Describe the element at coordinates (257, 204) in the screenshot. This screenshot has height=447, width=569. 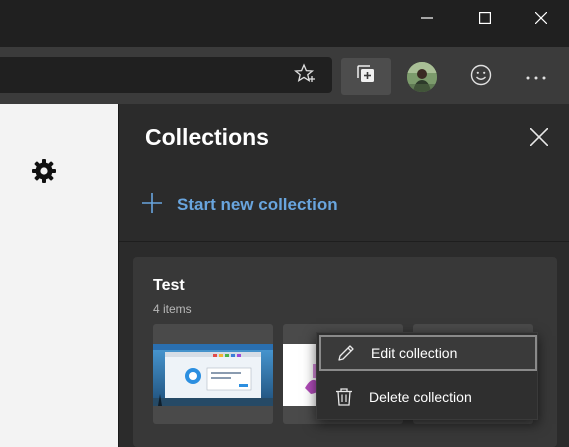
I see `start-new-collection-label: Start new collection` at that location.